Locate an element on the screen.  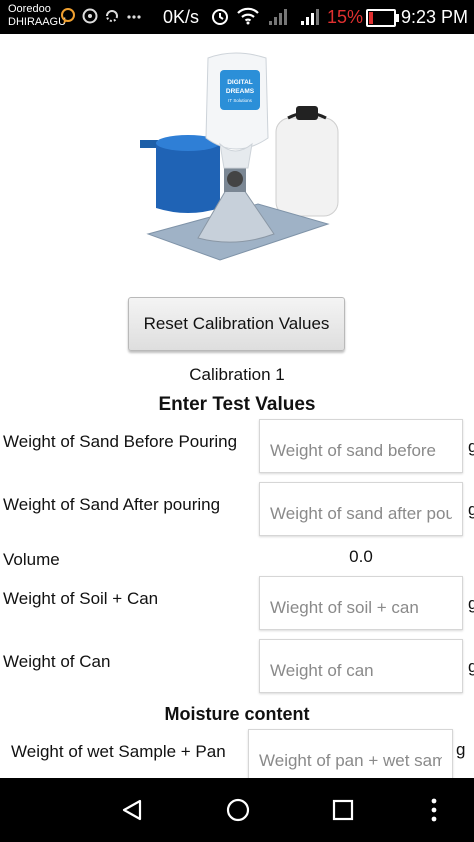
home-icon is located at coordinates (238, 812).